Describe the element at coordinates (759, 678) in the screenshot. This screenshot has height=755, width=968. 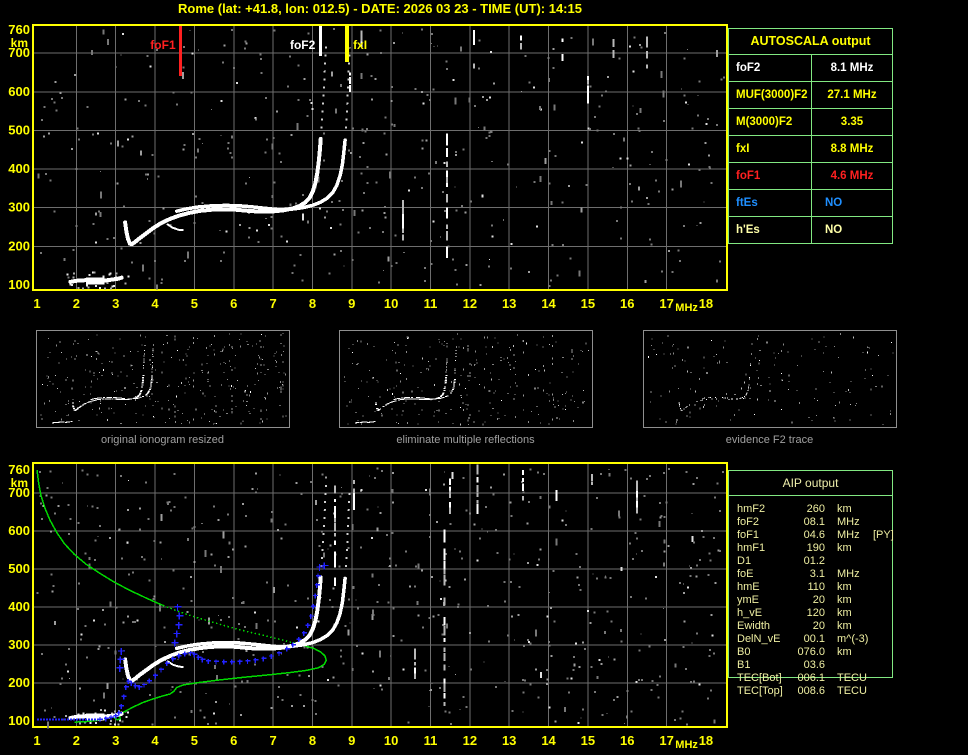
I see `aip-label: TEC[Bot]` at that location.